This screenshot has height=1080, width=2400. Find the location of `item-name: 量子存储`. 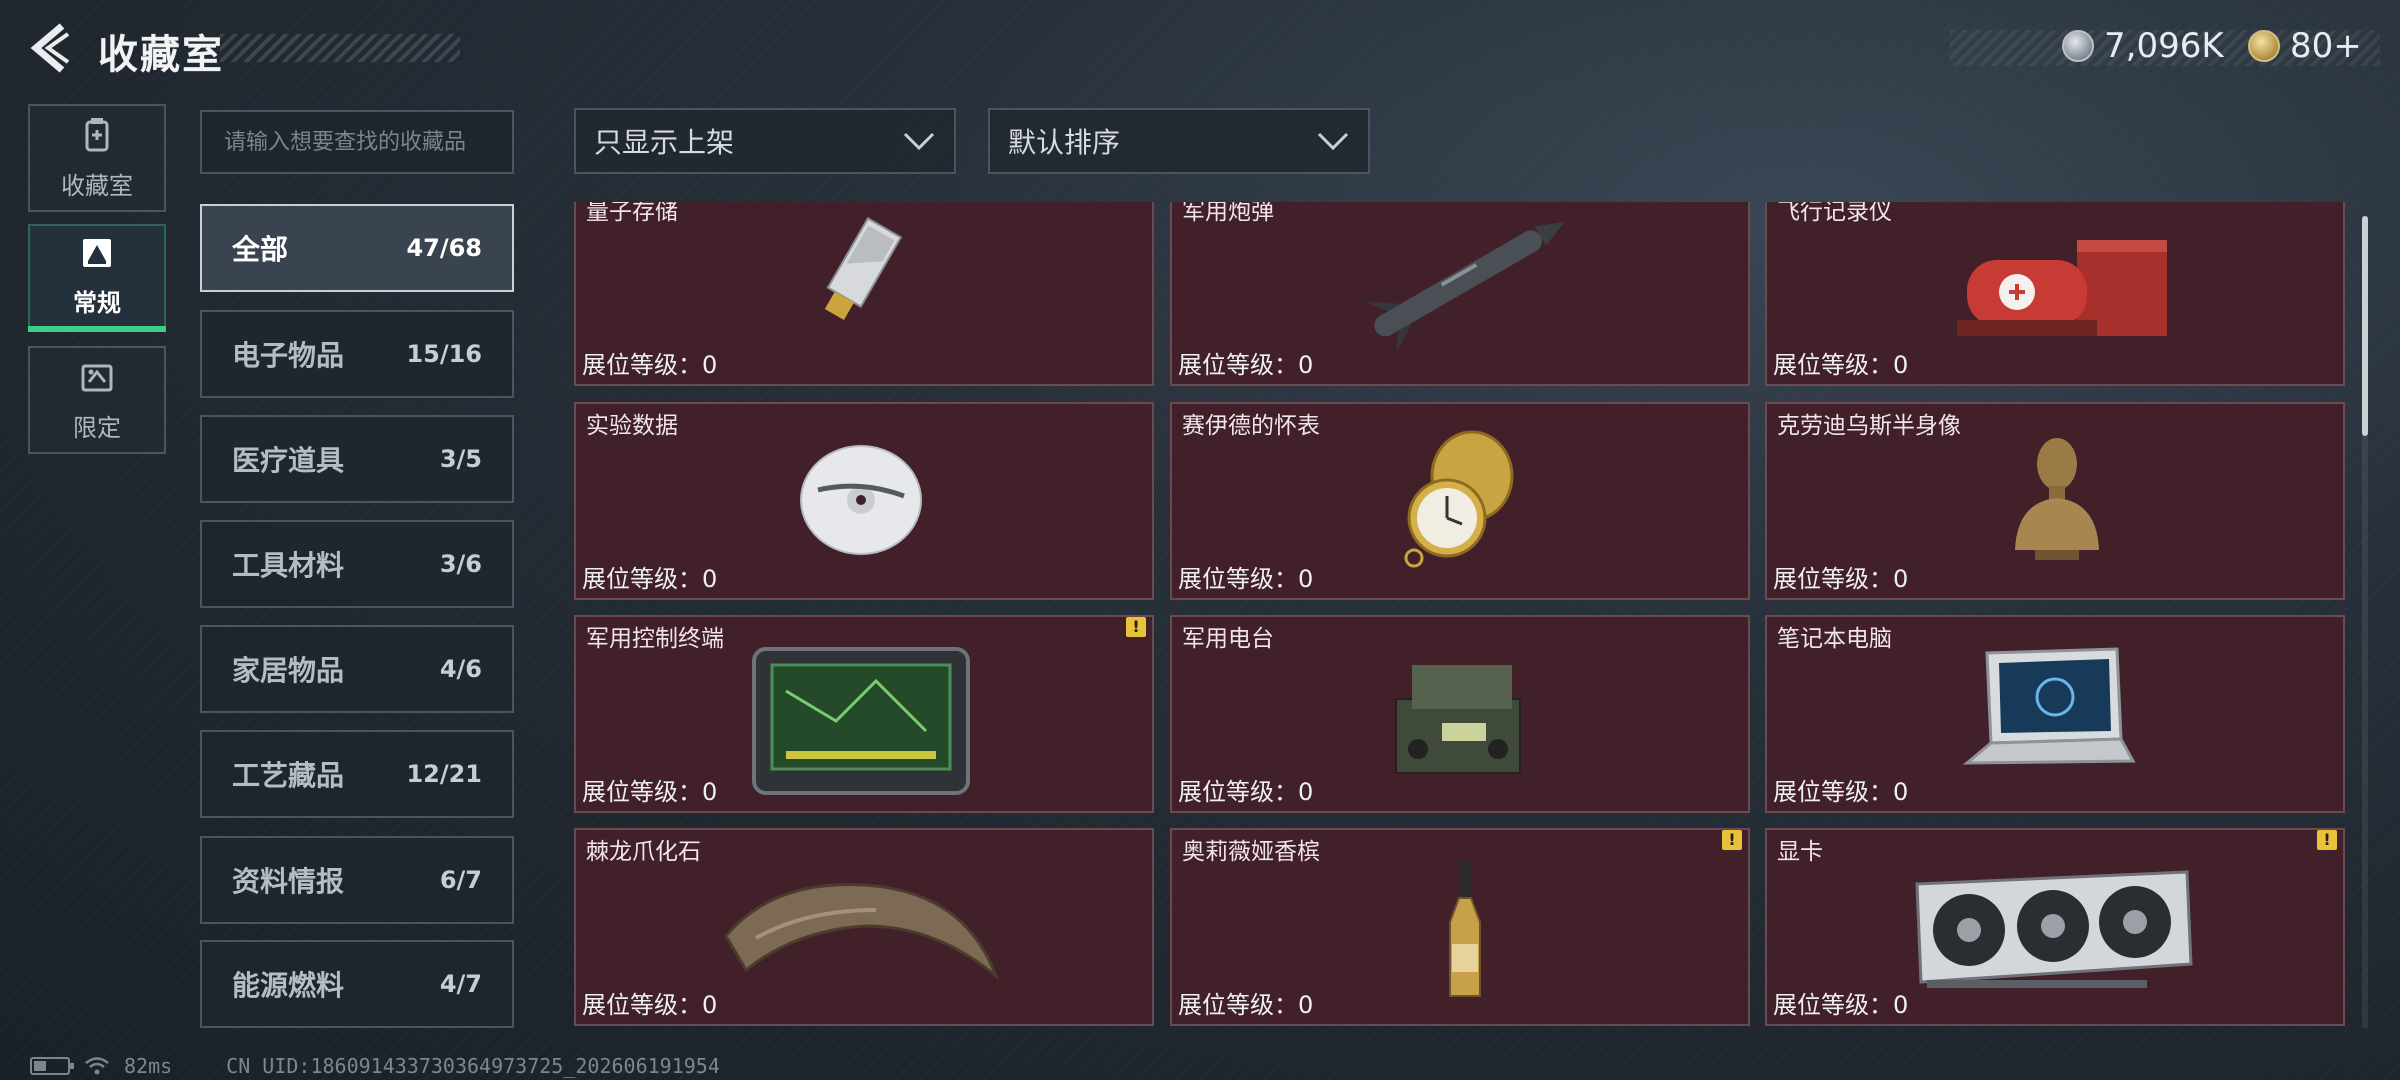

item-name: 量子存储 is located at coordinates (632, 213).